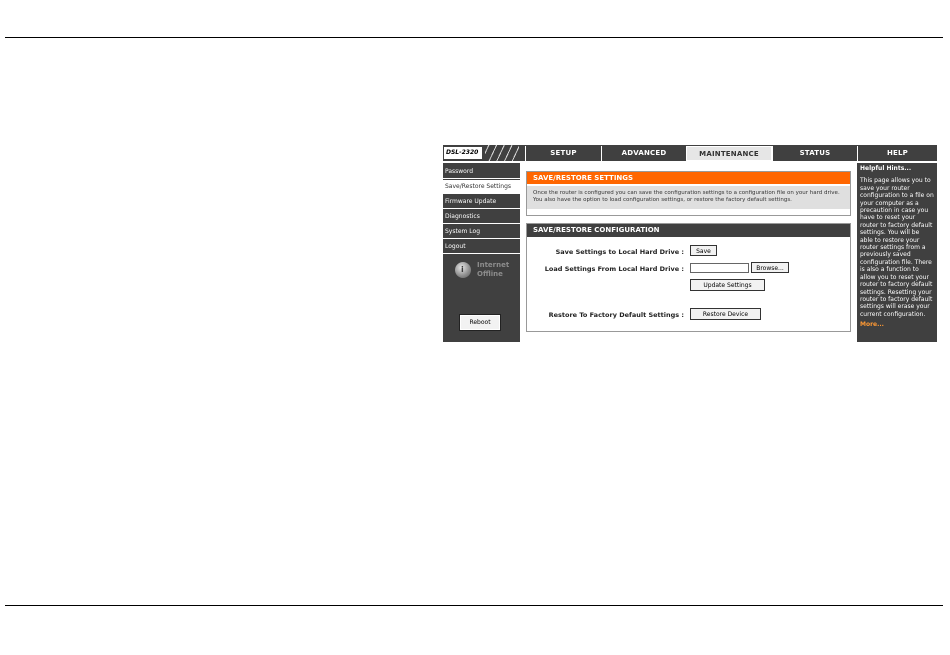 Image resolution: width=950 pixels, height=655 pixels. Describe the element at coordinates (688, 230) in the screenshot. I see `config-title: SAVE/RESTORE CONFIGURATION` at that location.